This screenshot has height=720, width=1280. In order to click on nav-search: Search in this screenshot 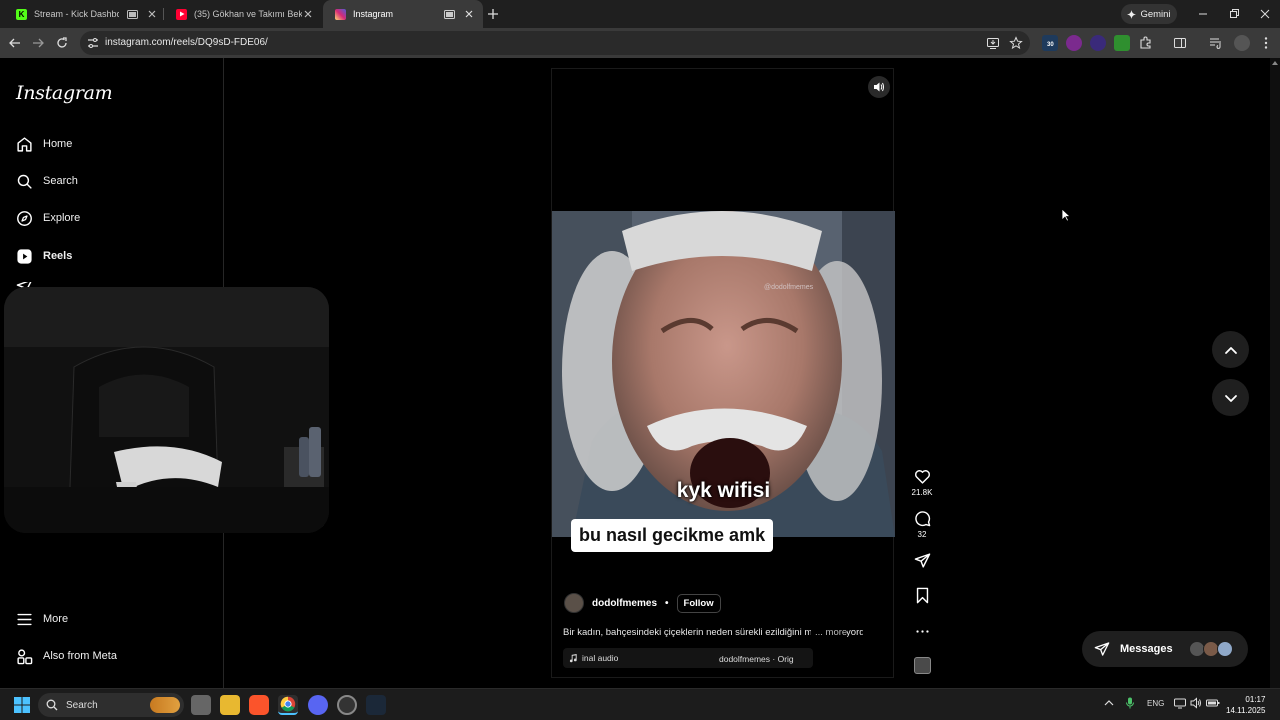, I will do `click(47, 181)`.